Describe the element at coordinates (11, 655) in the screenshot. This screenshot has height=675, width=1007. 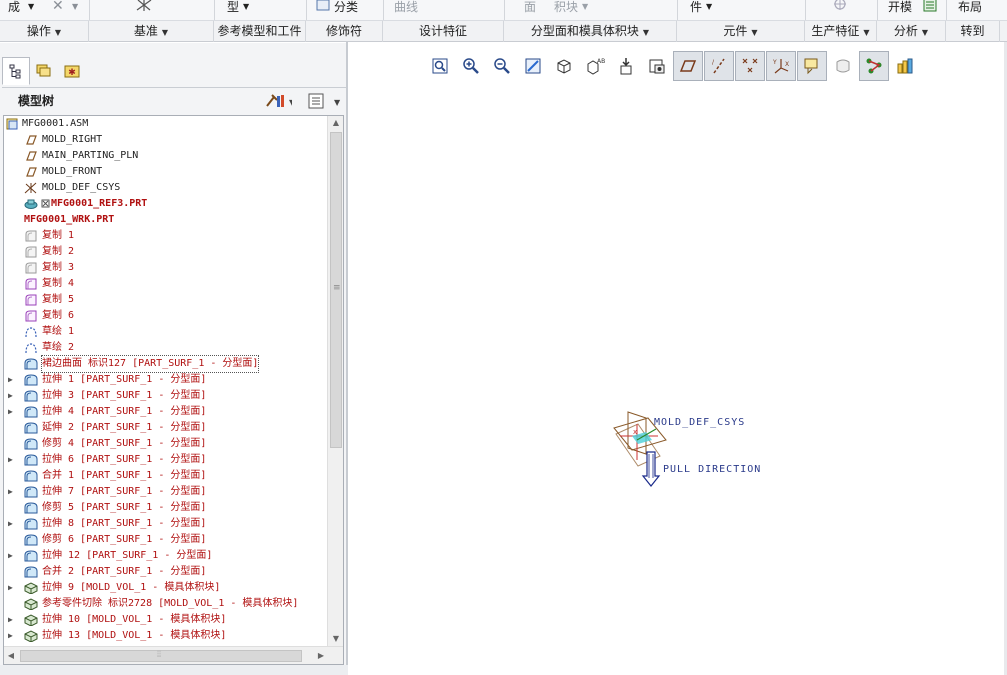
I see `scroll-left-arrow-icon: ◀` at that location.